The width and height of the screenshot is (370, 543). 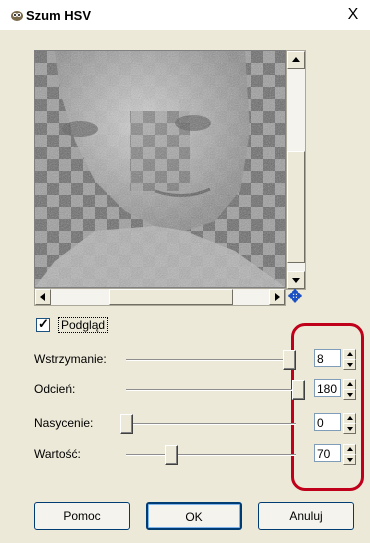 I want to click on title-bar: Szum HSV X, so click(x=185, y=15).